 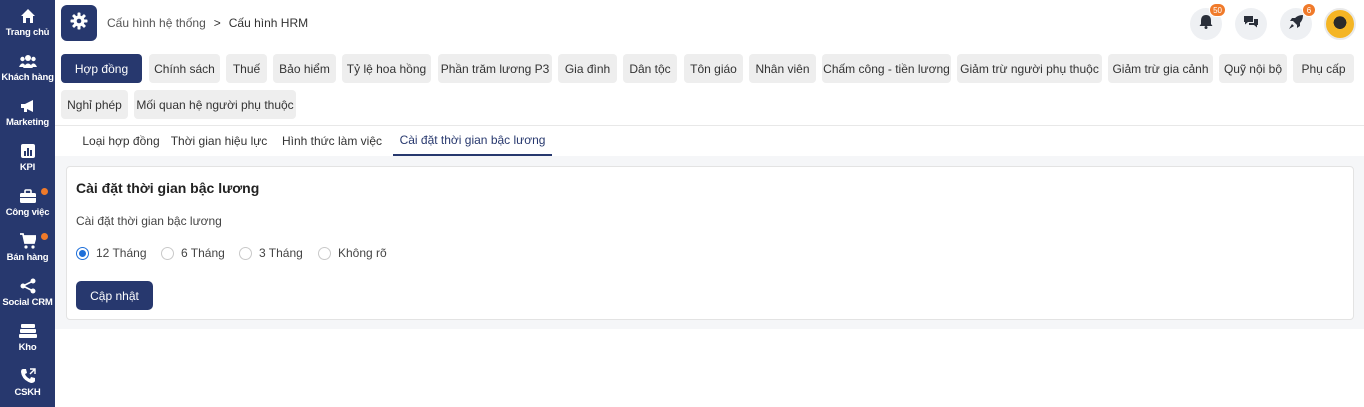 I want to click on radio-label: 12 Tháng, so click(x=121, y=253).